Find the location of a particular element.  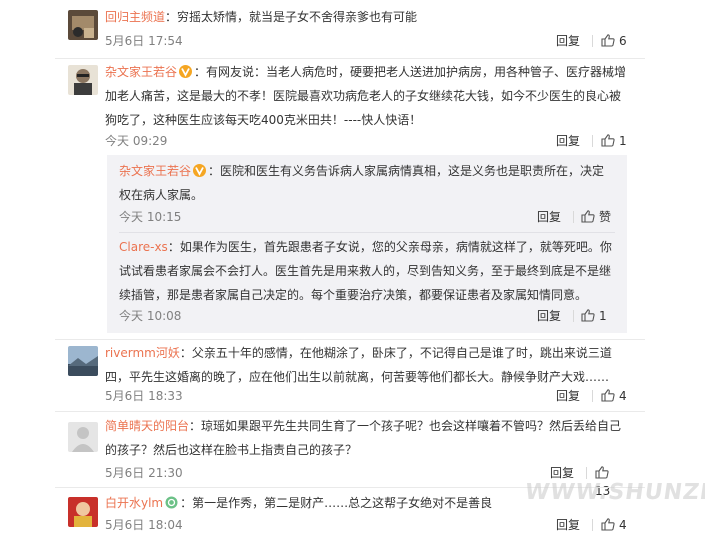

comment-meta: 5月6日 17:54 回复 6 is located at coordinates (366, 41).